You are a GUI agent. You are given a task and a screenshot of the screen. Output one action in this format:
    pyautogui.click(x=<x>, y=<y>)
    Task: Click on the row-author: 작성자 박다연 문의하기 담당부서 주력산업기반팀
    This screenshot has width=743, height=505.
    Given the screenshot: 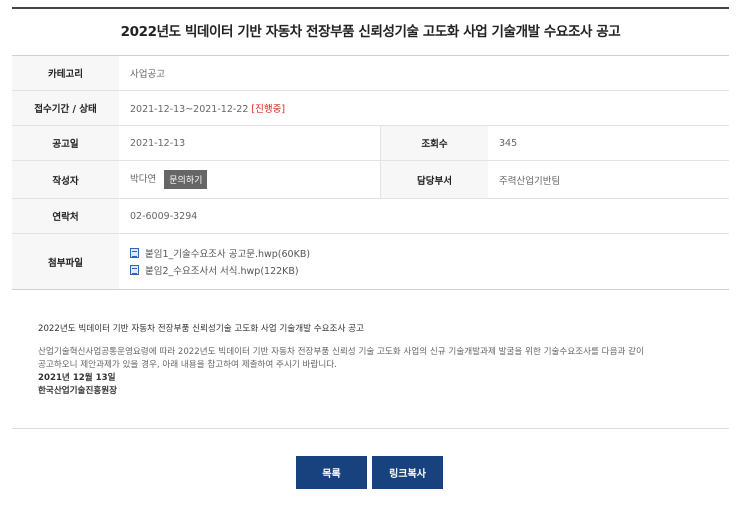 What is the action you would take?
    pyautogui.click(x=370, y=179)
    